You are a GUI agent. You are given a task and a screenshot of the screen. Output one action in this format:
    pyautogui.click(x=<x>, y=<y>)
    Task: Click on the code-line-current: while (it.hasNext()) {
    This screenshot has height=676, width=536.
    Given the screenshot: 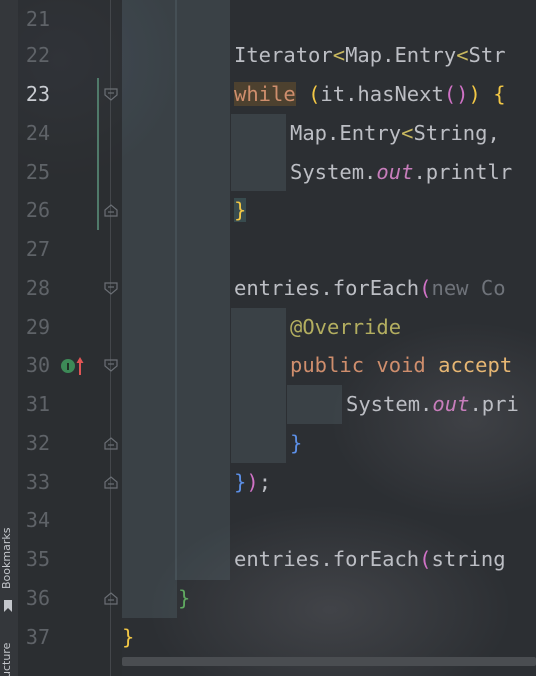 What is the action you would take?
    pyautogui.click(x=370, y=94)
    